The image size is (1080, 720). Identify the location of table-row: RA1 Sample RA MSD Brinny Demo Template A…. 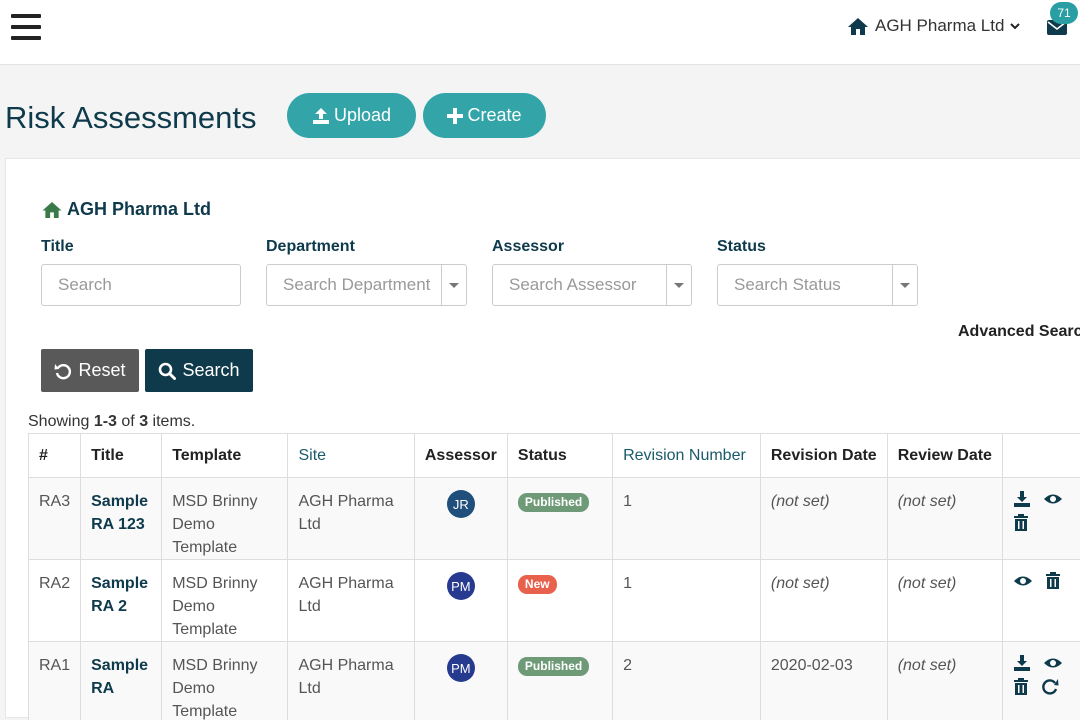
(553, 680).